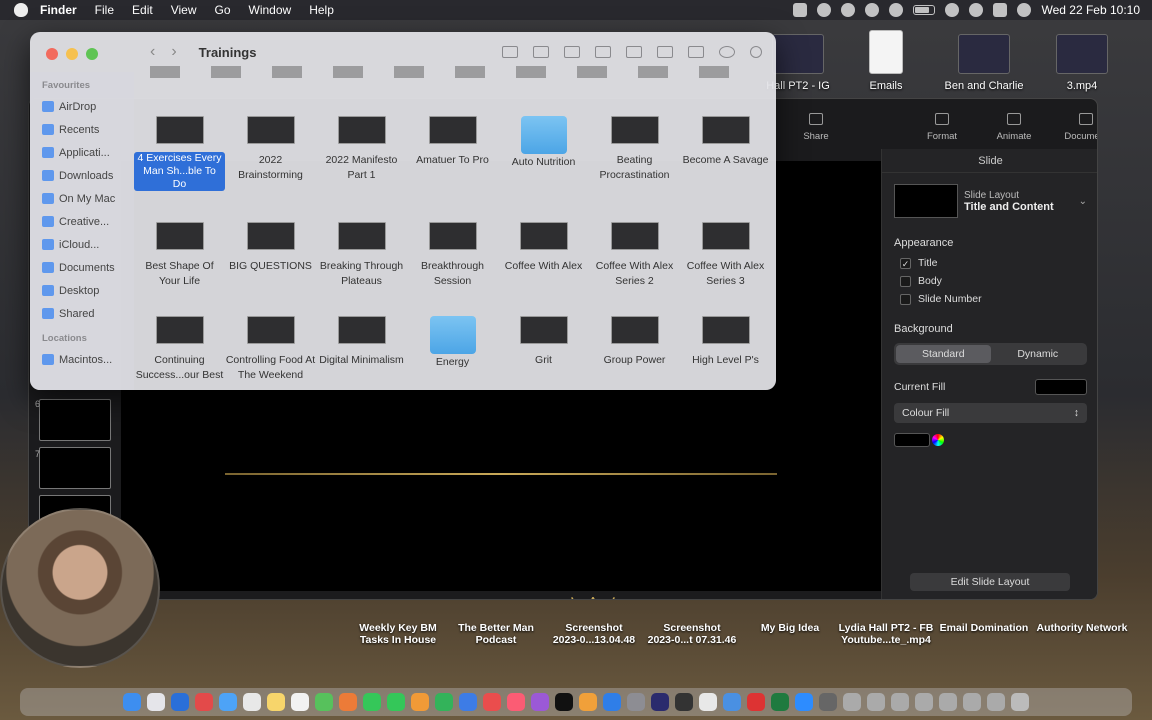 The image size is (1152, 720). Describe the element at coordinates (1078, 127) in the screenshot. I see `document-button: Document` at that location.